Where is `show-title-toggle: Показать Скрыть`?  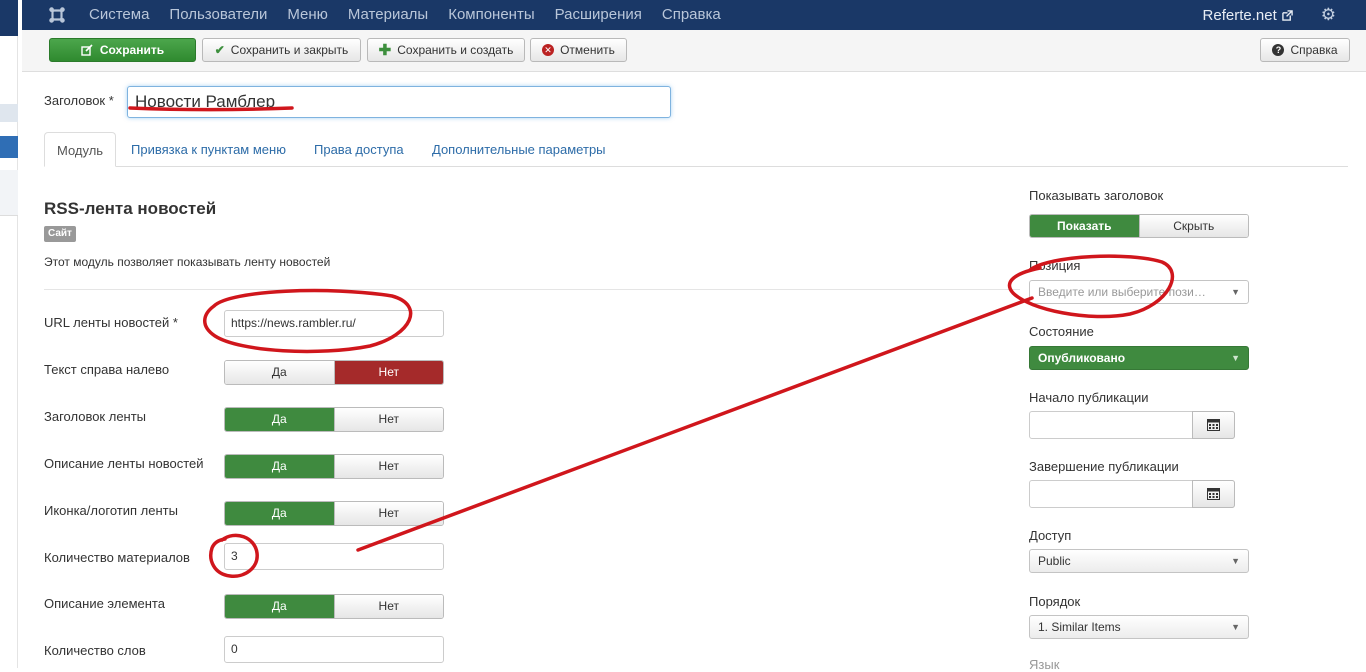
show-title-toggle: Показать Скрыть is located at coordinates (1139, 226).